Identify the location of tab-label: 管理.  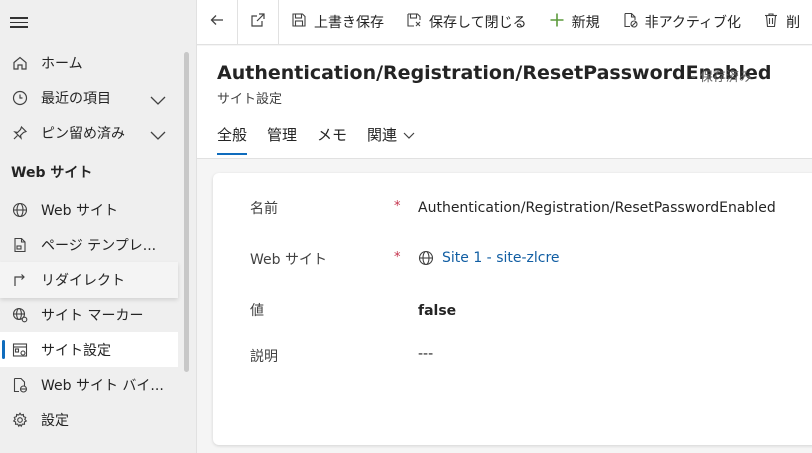
(282, 135).